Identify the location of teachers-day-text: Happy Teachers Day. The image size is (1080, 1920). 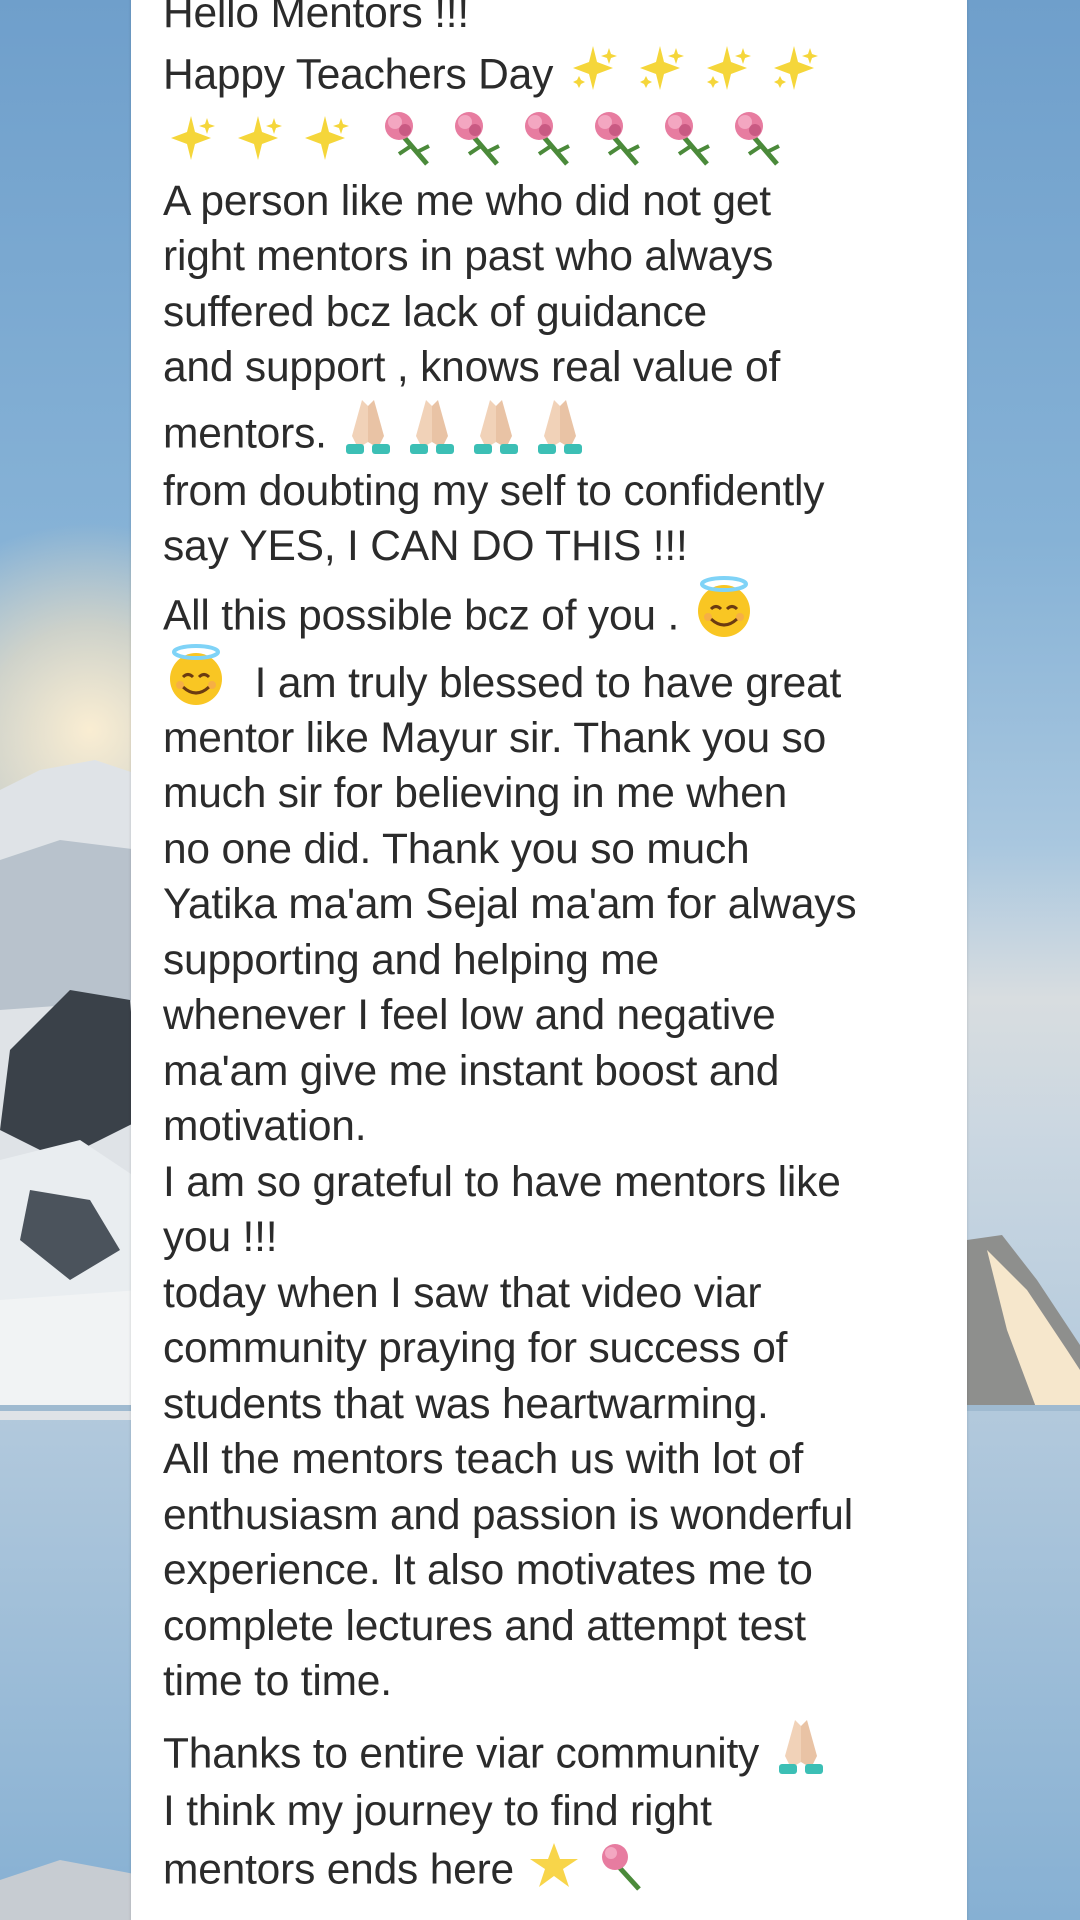
(358, 75).